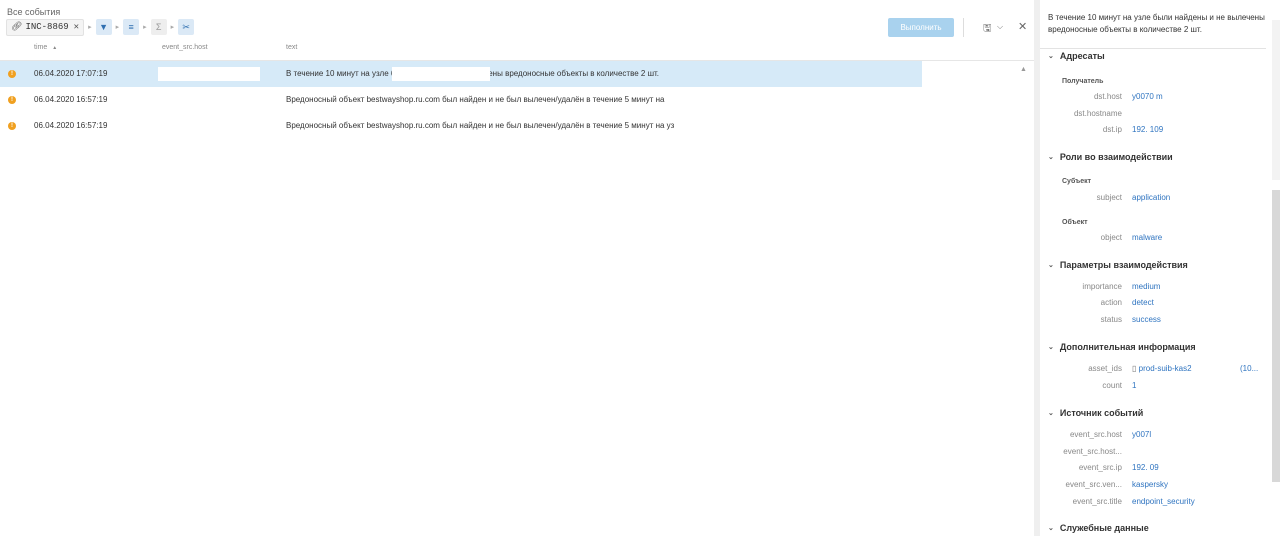 The image size is (1280, 536). I want to click on subsection-recipient: Получатель, so click(1083, 81).